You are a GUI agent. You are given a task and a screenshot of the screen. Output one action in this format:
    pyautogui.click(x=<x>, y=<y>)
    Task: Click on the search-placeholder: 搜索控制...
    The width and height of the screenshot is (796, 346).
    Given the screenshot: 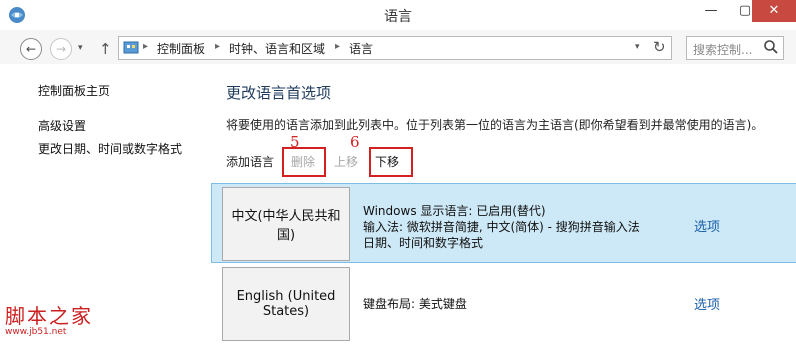 What is the action you would take?
    pyautogui.click(x=723, y=50)
    